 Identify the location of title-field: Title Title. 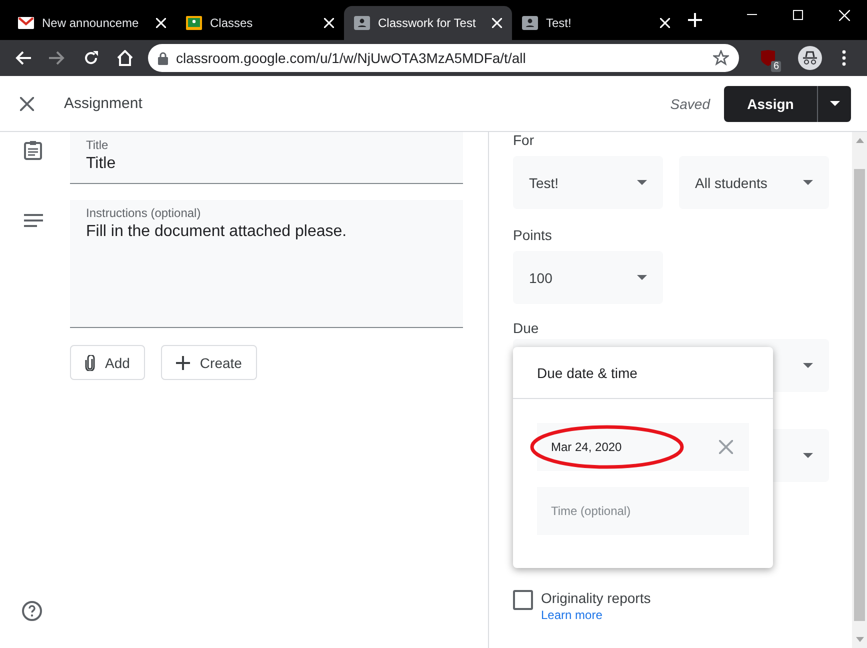
(266, 158).